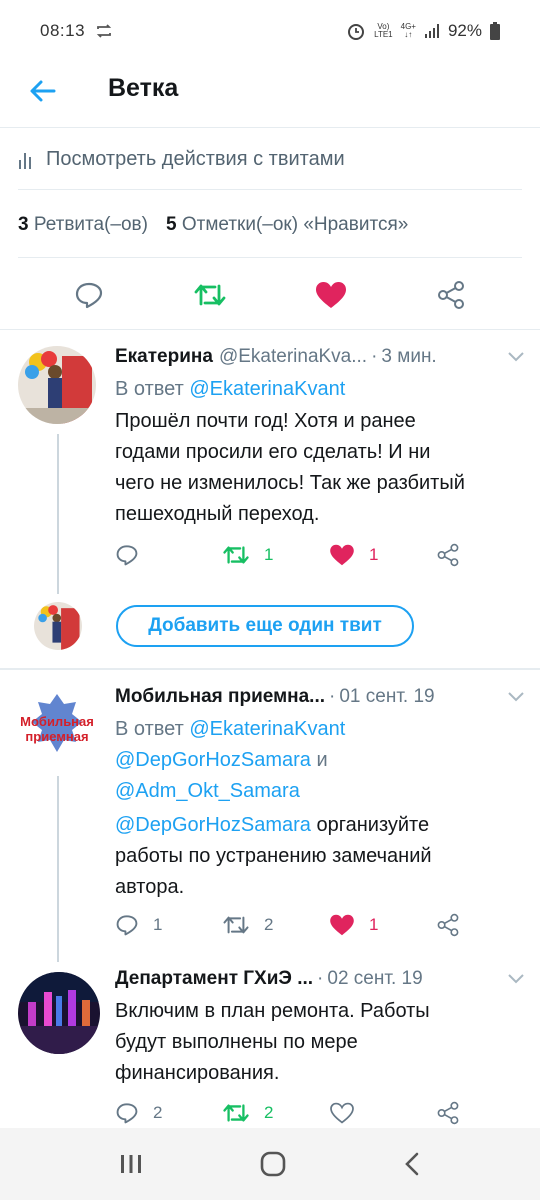  I want to click on reply-context: В ответ @EkaterinaKvant, so click(230, 389).